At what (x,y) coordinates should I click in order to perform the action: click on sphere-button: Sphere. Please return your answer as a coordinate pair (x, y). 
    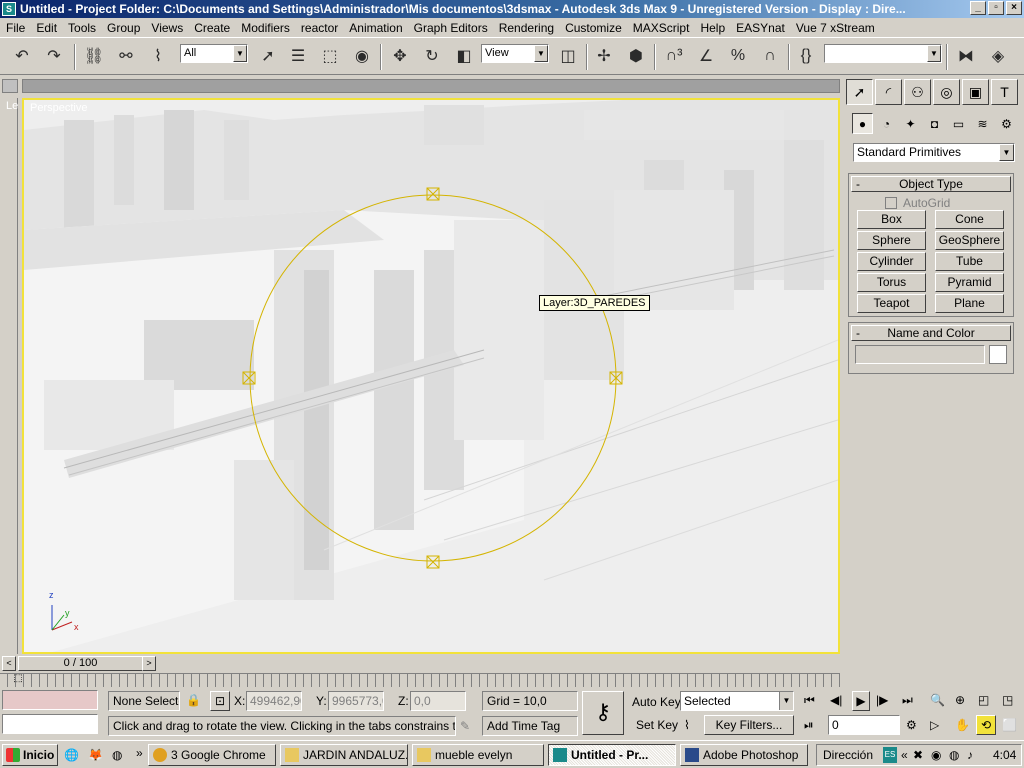
    Looking at the image, I should click on (891, 240).